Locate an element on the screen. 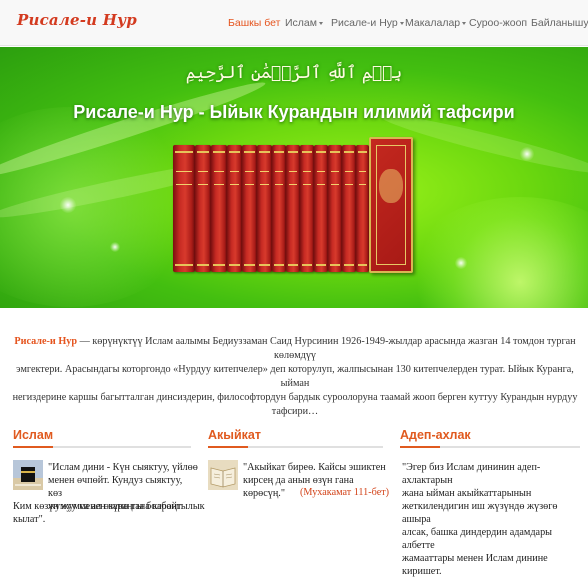 The height and width of the screenshot is (578, 588). nav-item-label: Ислам is located at coordinates (301, 23).